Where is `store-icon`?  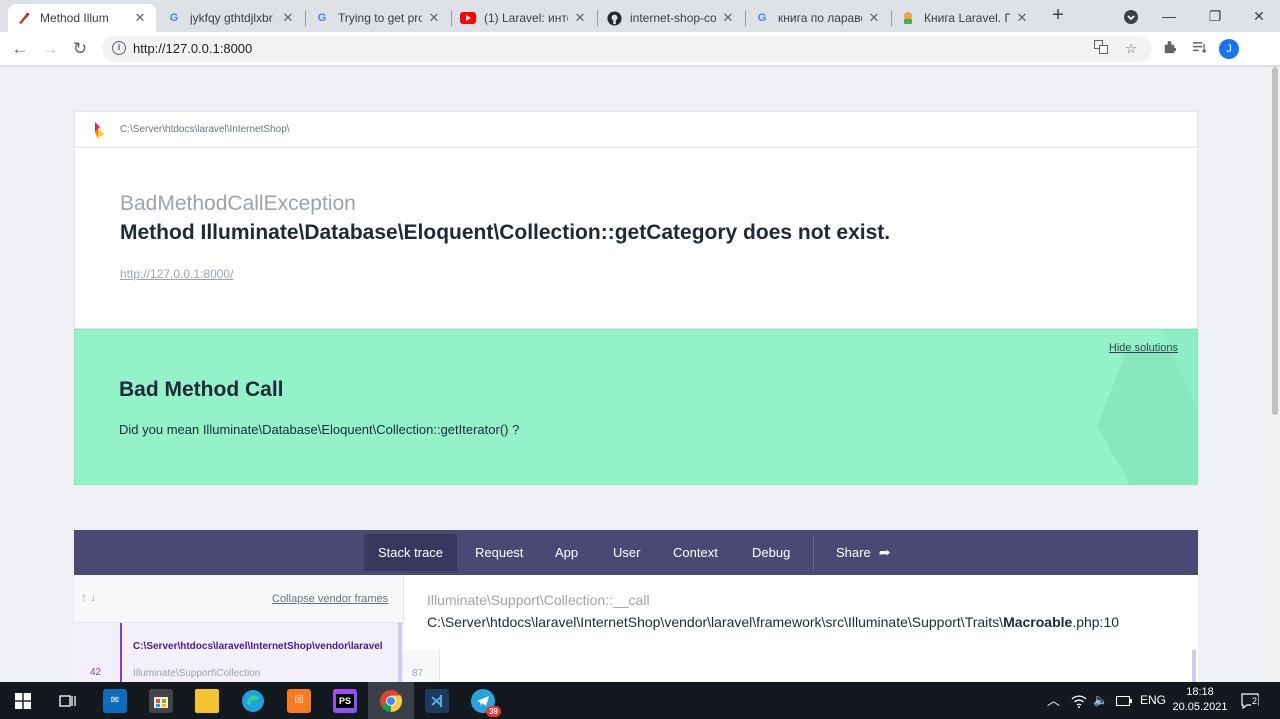
store-icon is located at coordinates (161, 700).